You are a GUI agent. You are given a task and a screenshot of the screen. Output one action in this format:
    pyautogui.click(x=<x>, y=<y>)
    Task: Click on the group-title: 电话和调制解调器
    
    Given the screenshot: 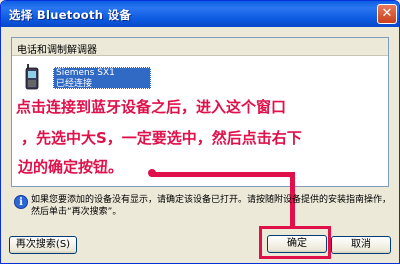 What is the action you would take?
    pyautogui.click(x=57, y=50)
    